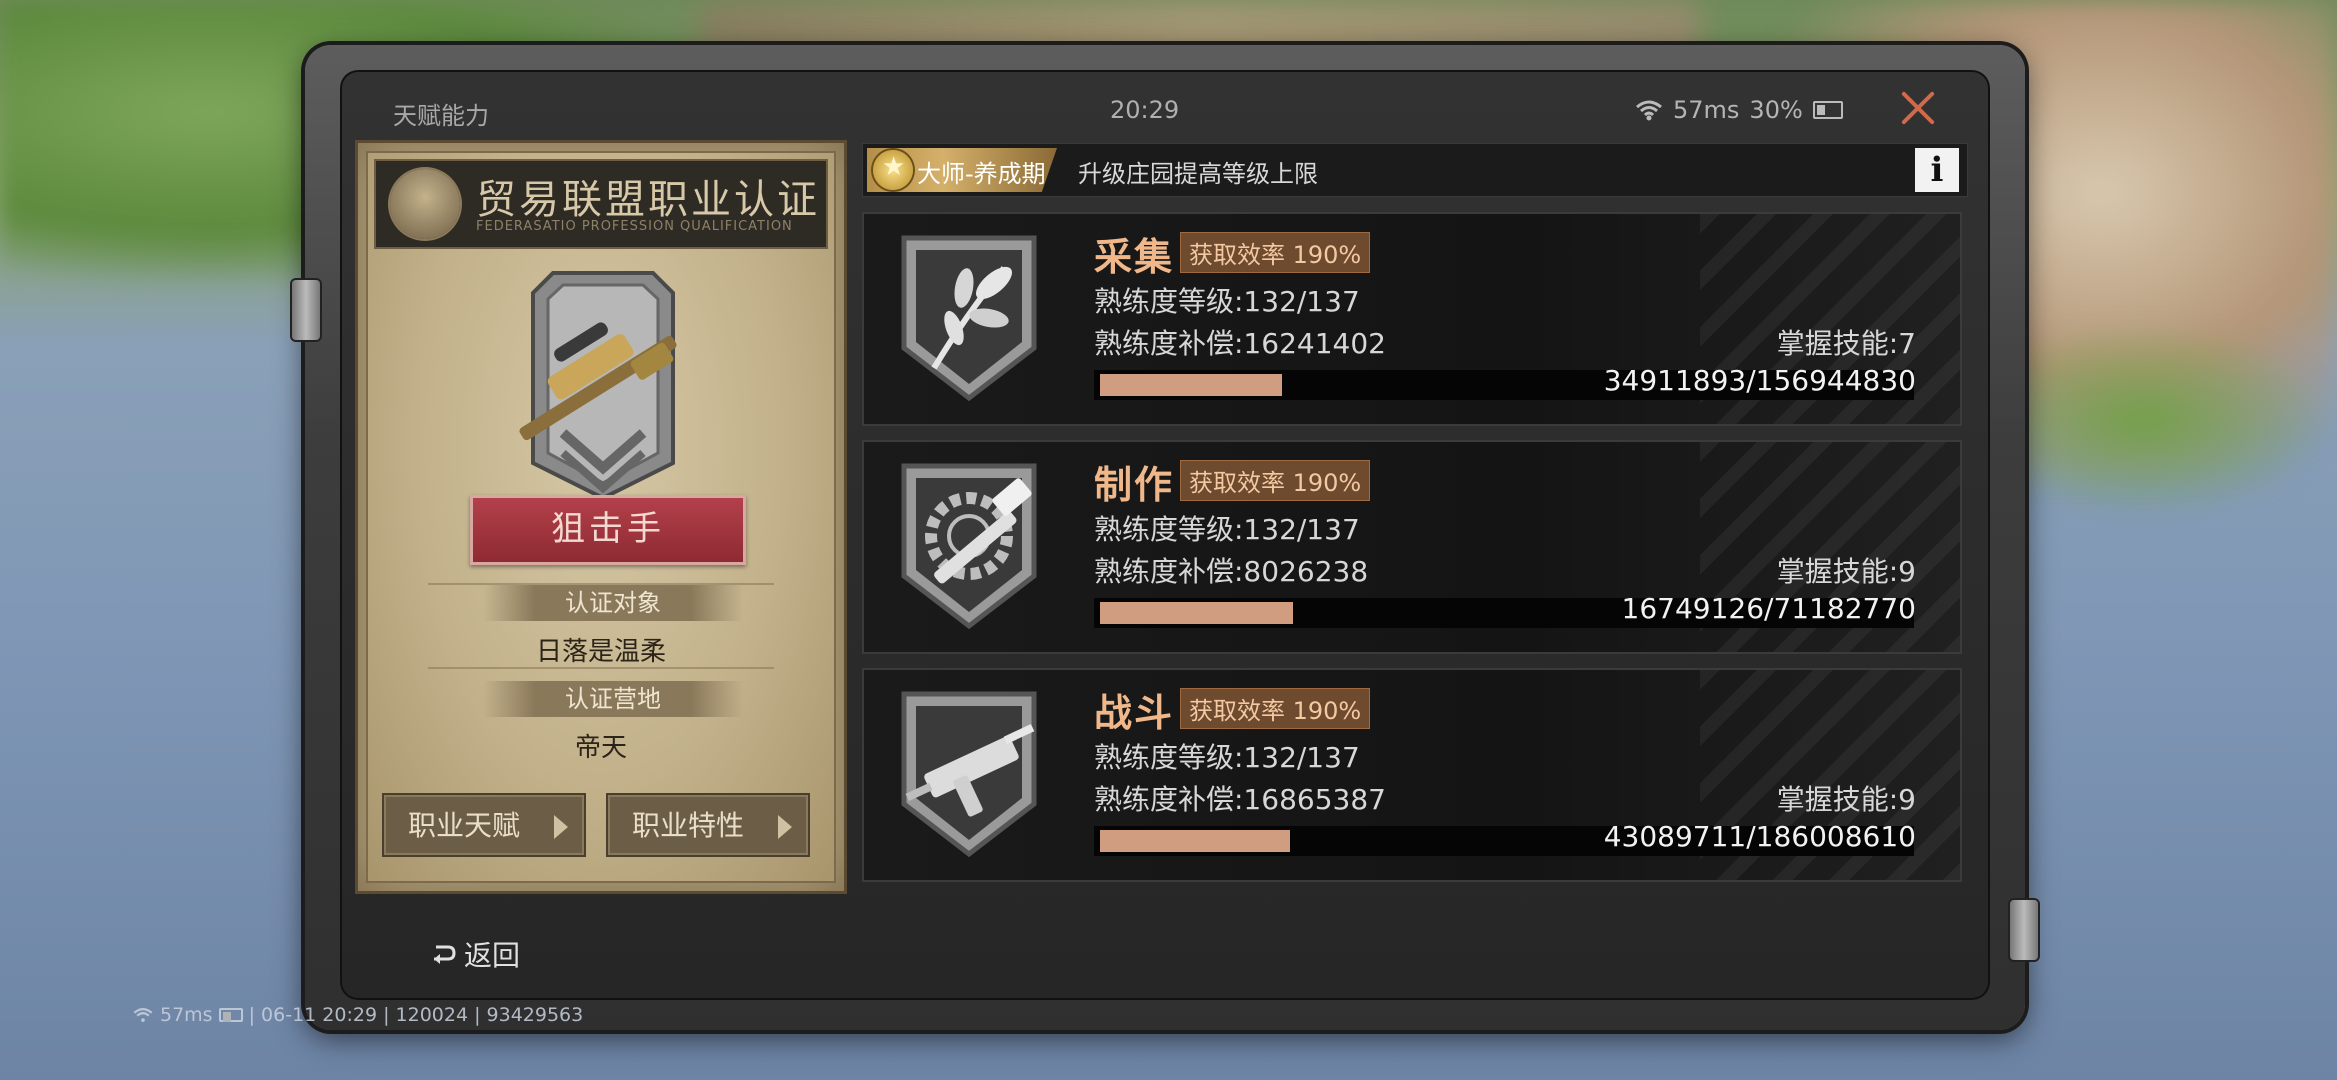 The width and height of the screenshot is (2337, 1080). Describe the element at coordinates (1937, 170) in the screenshot. I see `info-button: i` at that location.